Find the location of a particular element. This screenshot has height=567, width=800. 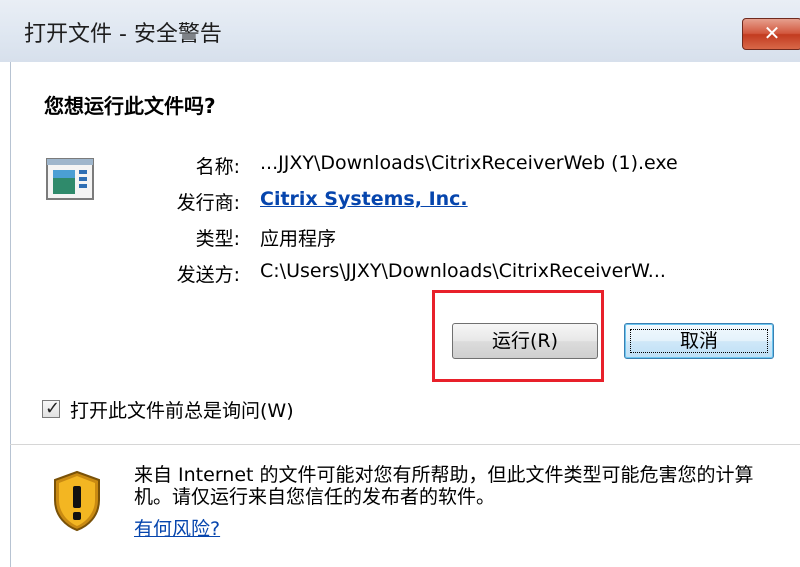

divider is located at coordinates (405, 444).